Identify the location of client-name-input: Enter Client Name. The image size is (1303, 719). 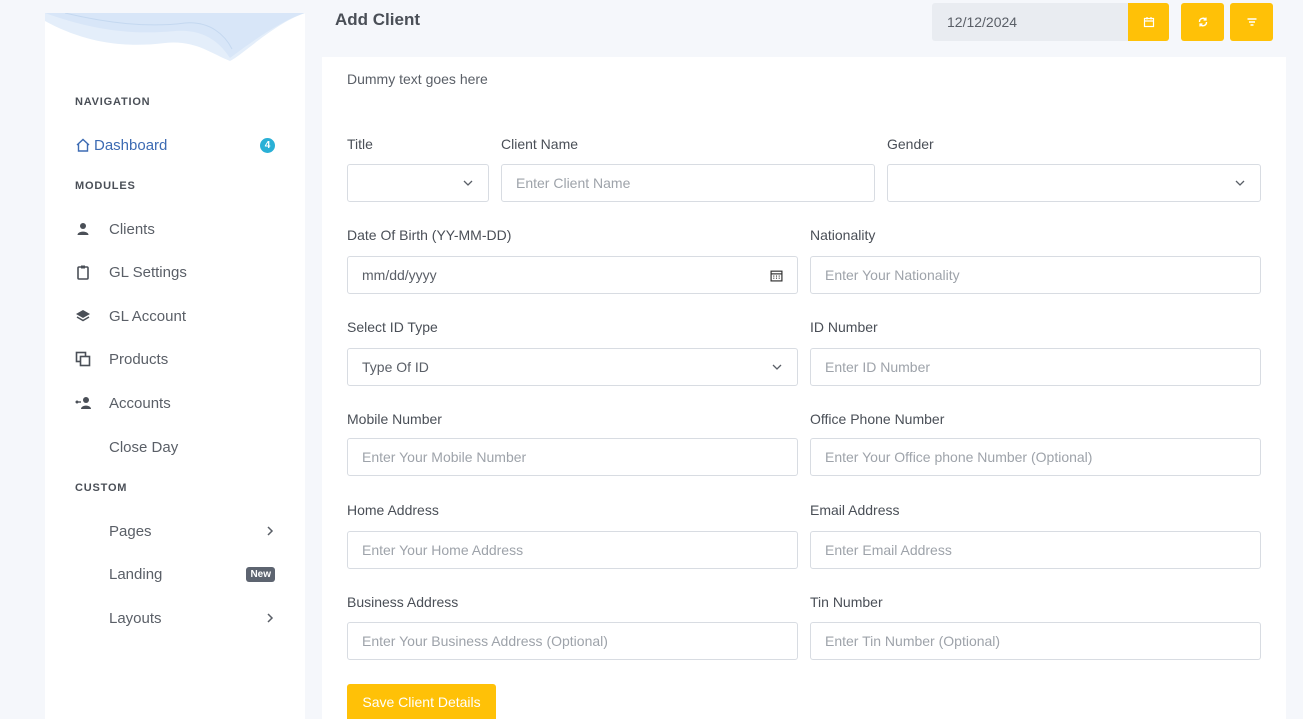
(688, 183).